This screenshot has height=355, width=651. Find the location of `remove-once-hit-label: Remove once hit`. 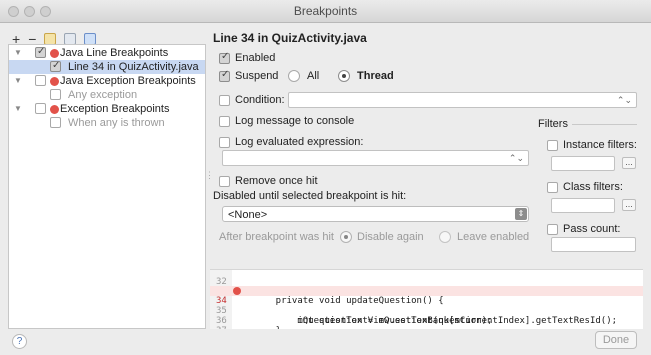

remove-once-hit-label: Remove once hit is located at coordinates (276, 181).